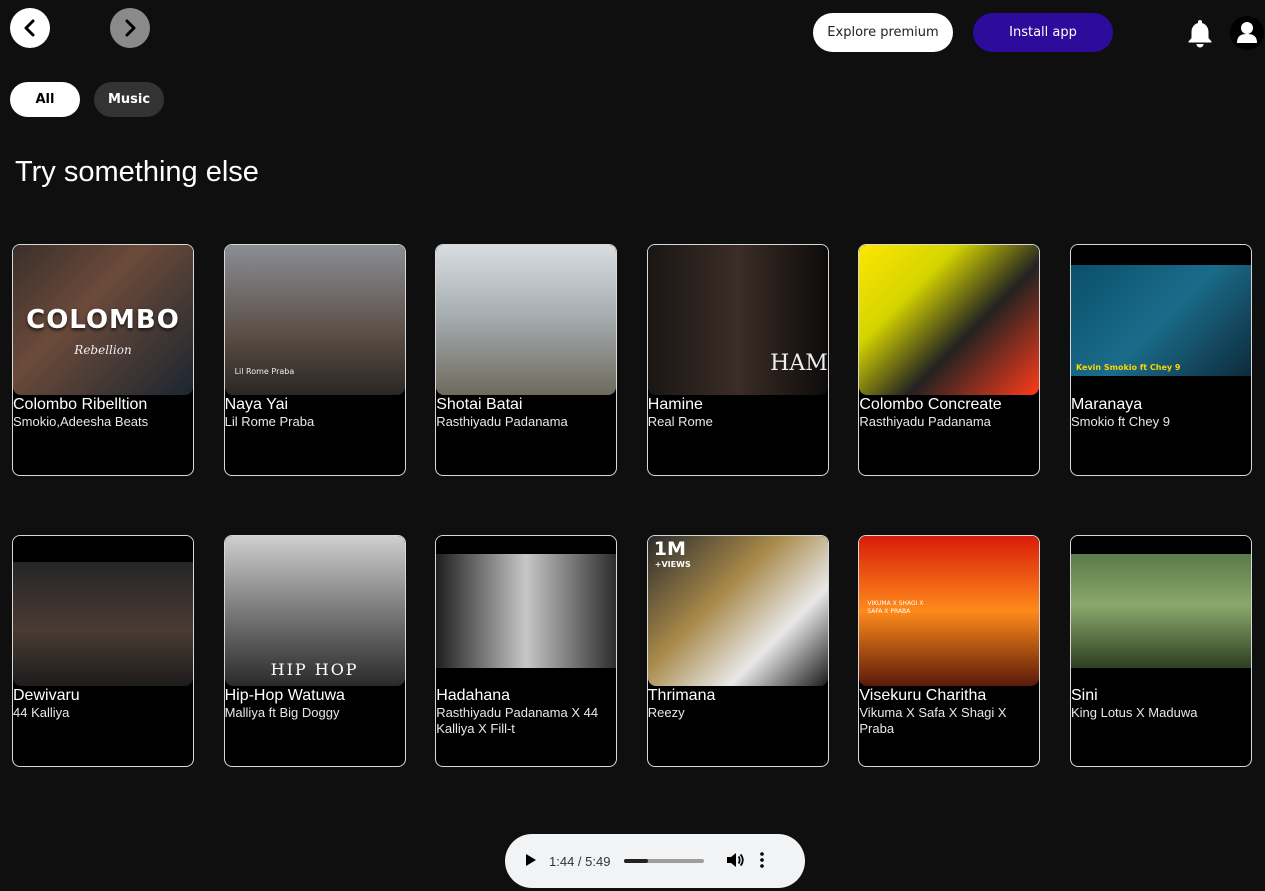  I want to click on volume-icon, so click(736, 859).